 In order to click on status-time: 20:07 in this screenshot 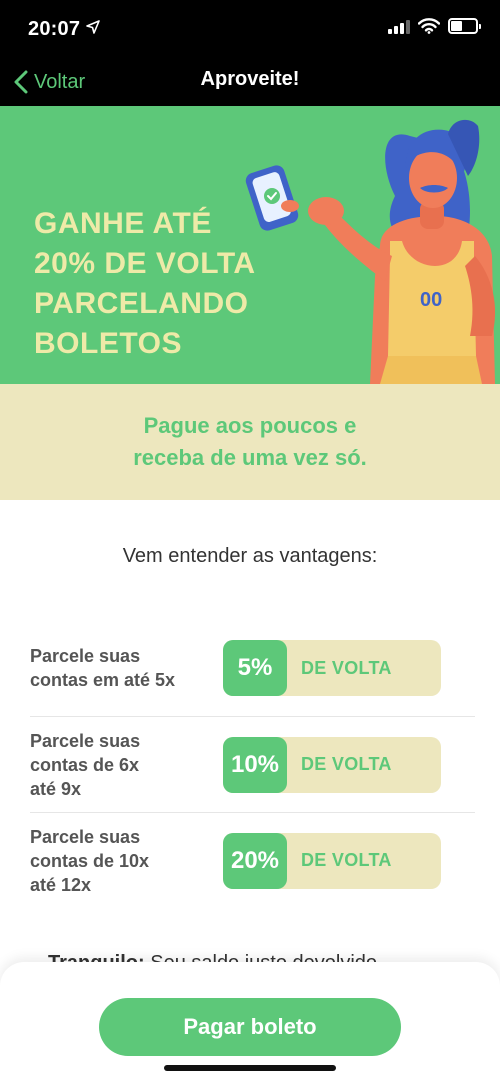, I will do `click(54, 29)`.